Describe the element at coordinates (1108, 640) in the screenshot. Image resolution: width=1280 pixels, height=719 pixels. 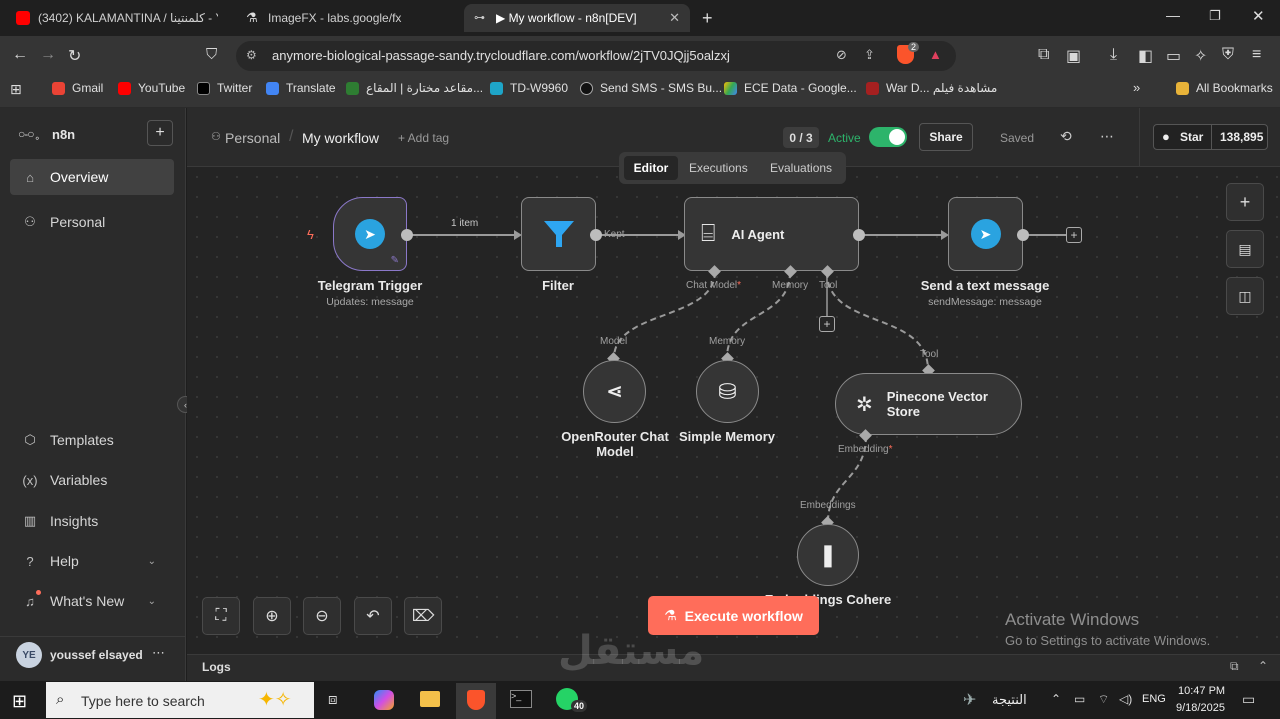
I see `activation-watermark-text: Go to Settings to activate Windows.` at that location.